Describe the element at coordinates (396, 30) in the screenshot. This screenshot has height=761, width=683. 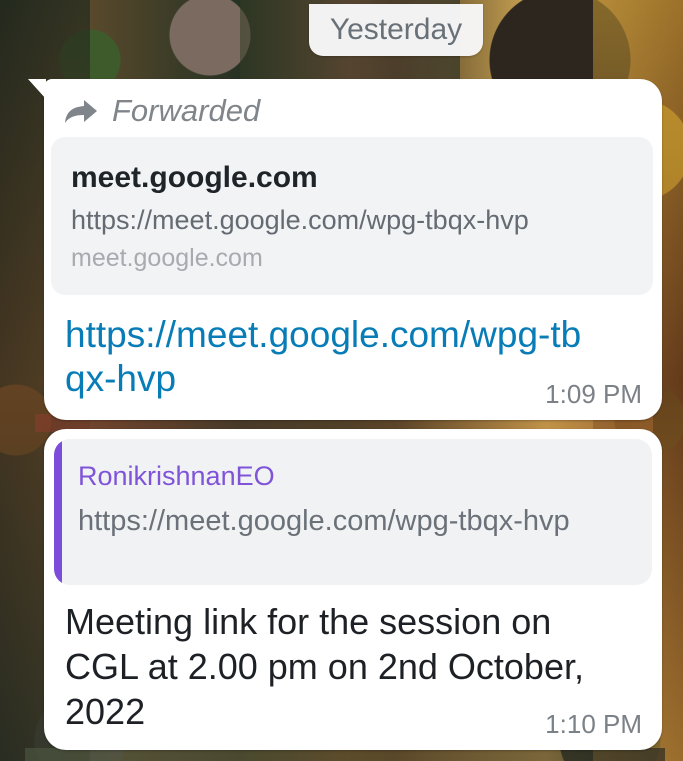
I see `date-separator: Yesterday` at that location.